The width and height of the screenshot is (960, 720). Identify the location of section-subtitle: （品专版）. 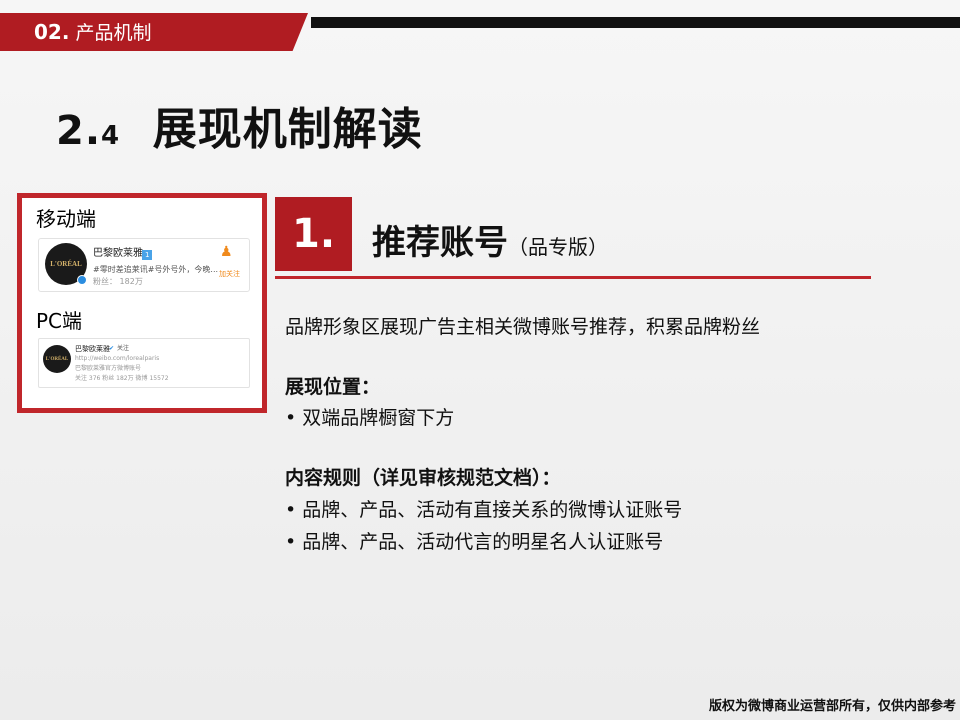
(558, 247).